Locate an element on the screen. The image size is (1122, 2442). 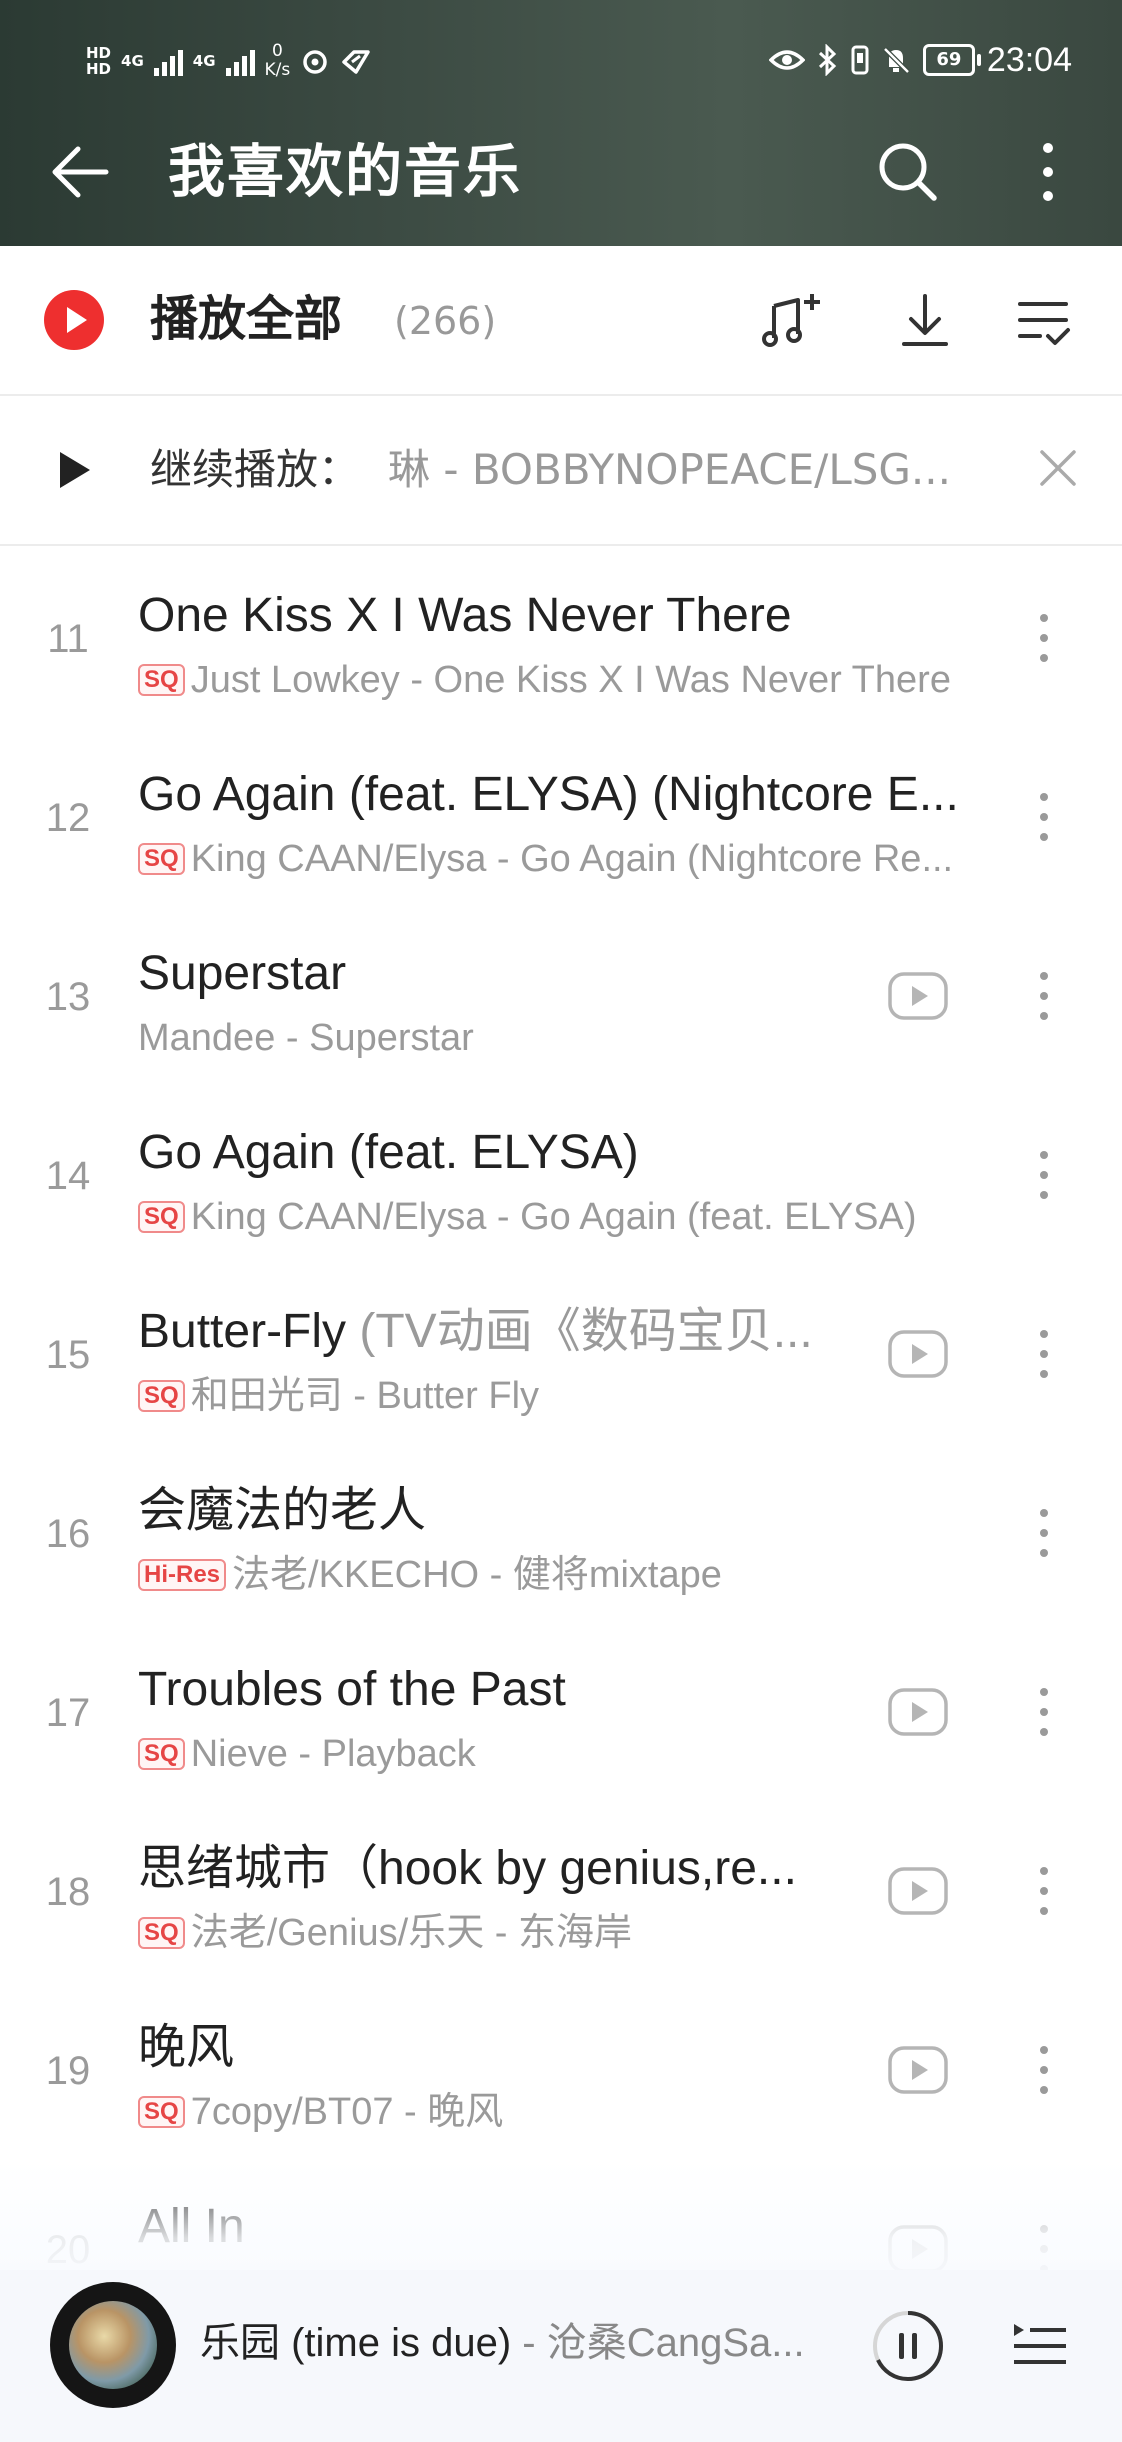
album-art is located at coordinates (113, 2345).